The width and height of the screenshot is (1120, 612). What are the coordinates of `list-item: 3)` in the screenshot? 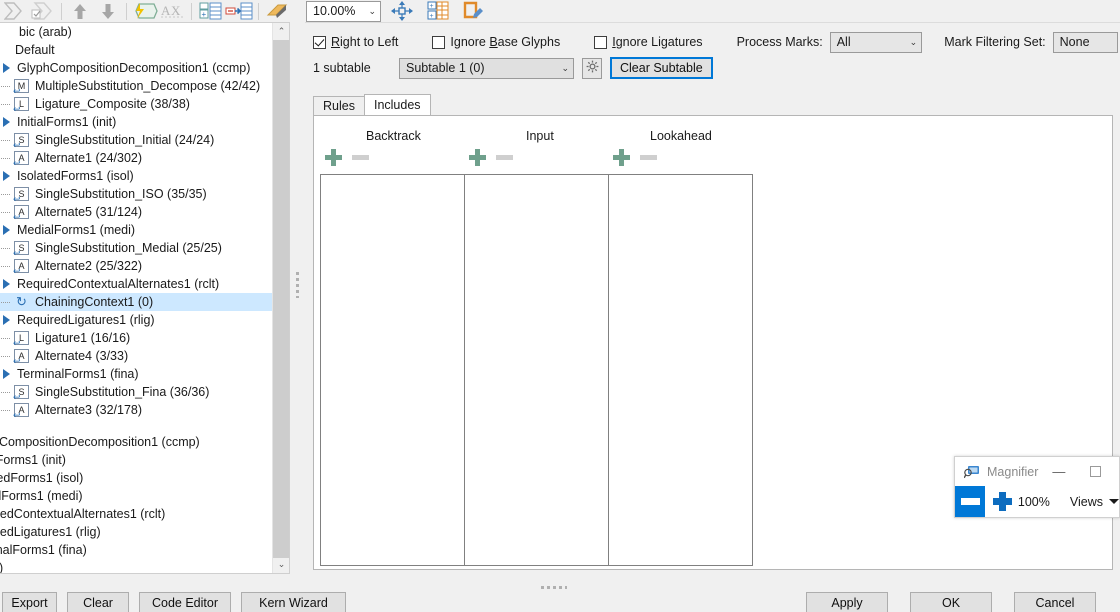 It's located at (136, 566).